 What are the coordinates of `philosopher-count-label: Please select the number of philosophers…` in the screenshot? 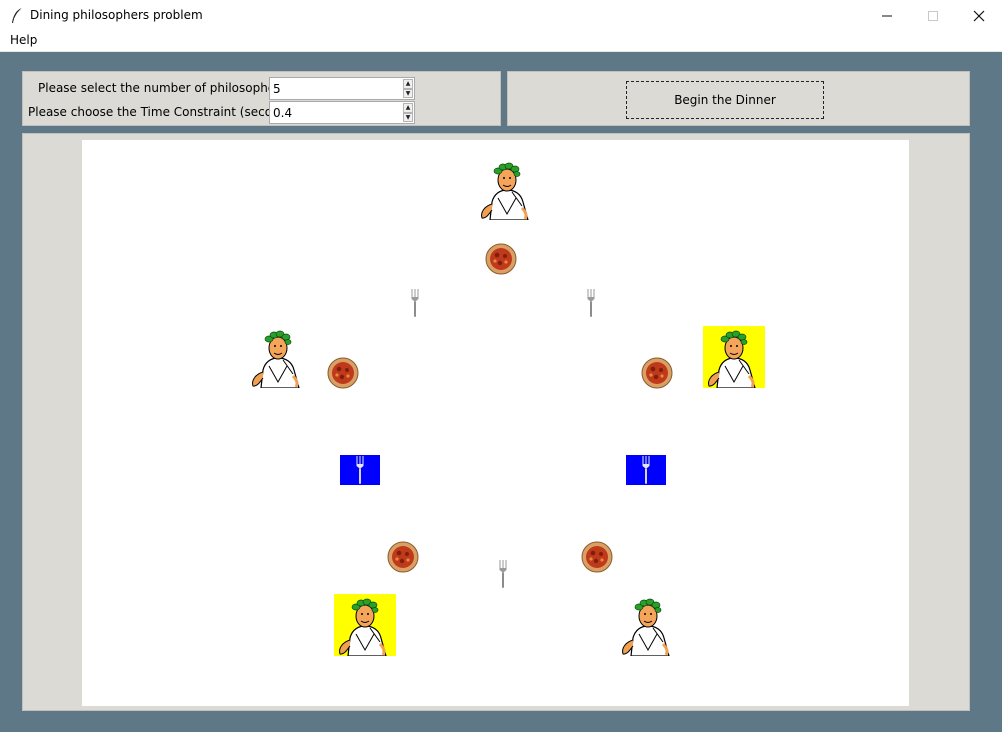 It's located at (164, 88).